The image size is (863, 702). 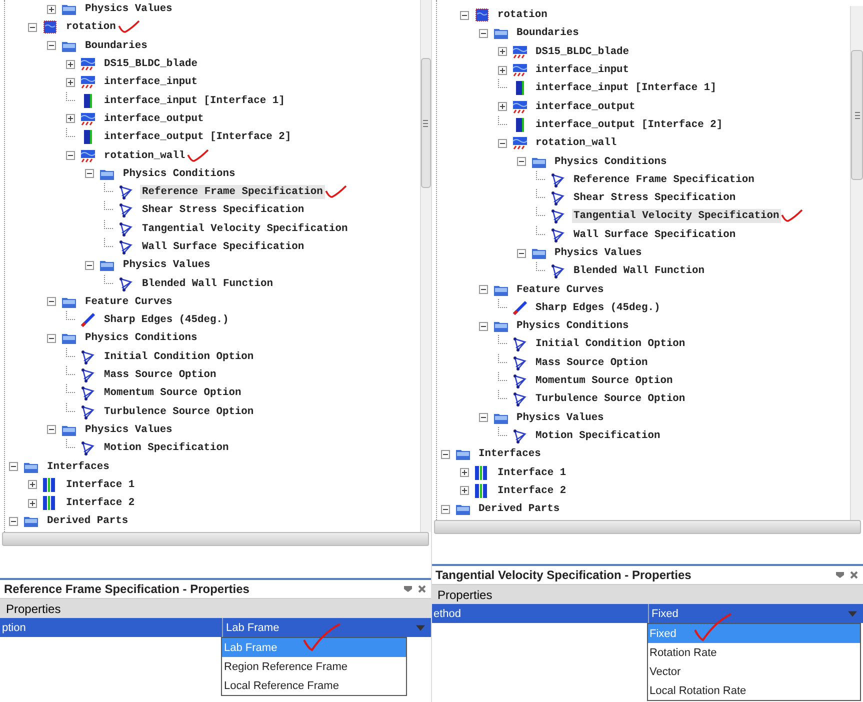 I want to click on property-row: ethod Fixed, so click(x=647, y=613).